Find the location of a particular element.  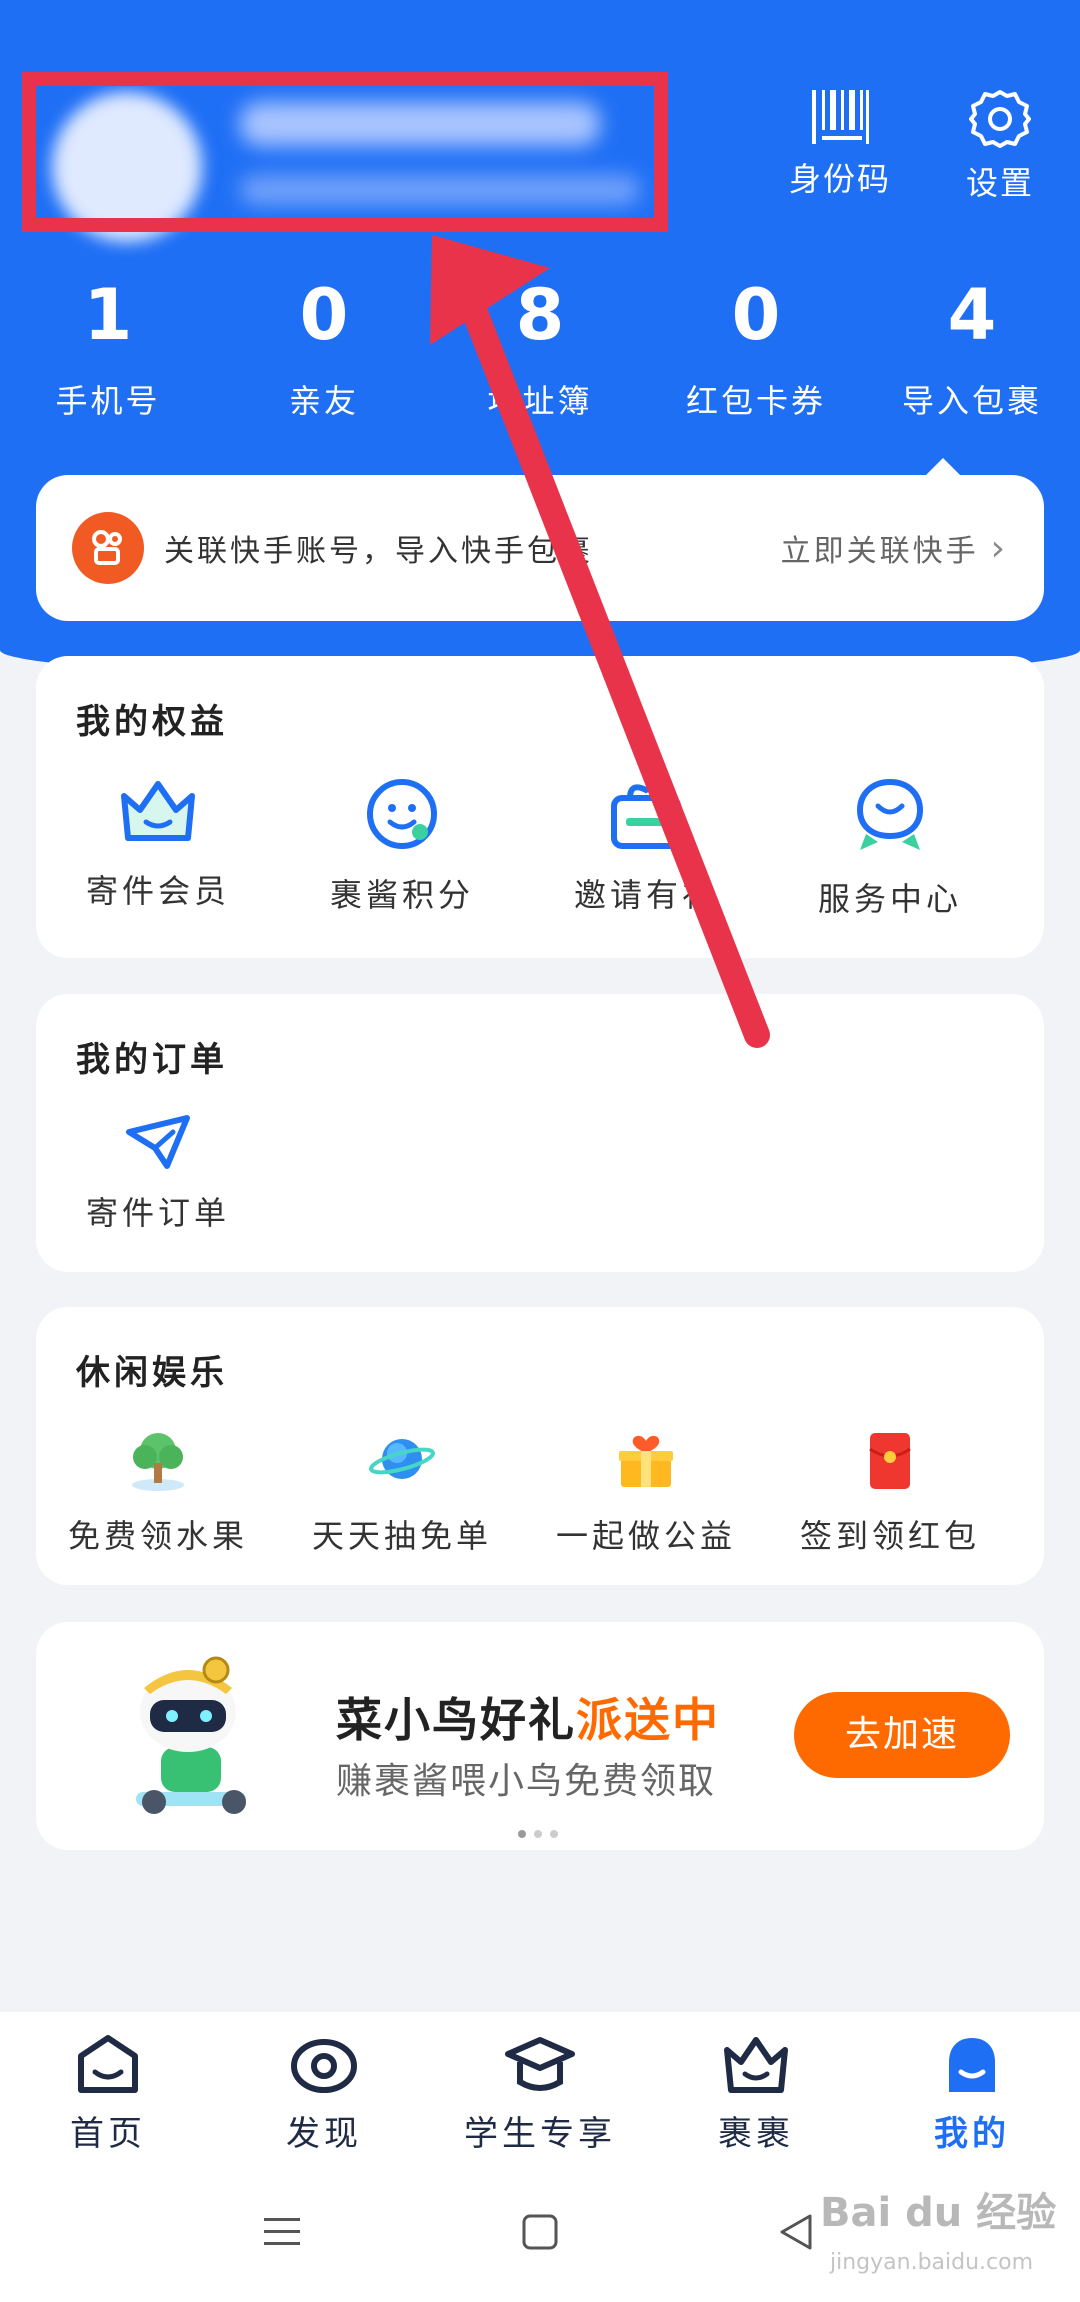

charity-box-icon is located at coordinates (646, 1461).